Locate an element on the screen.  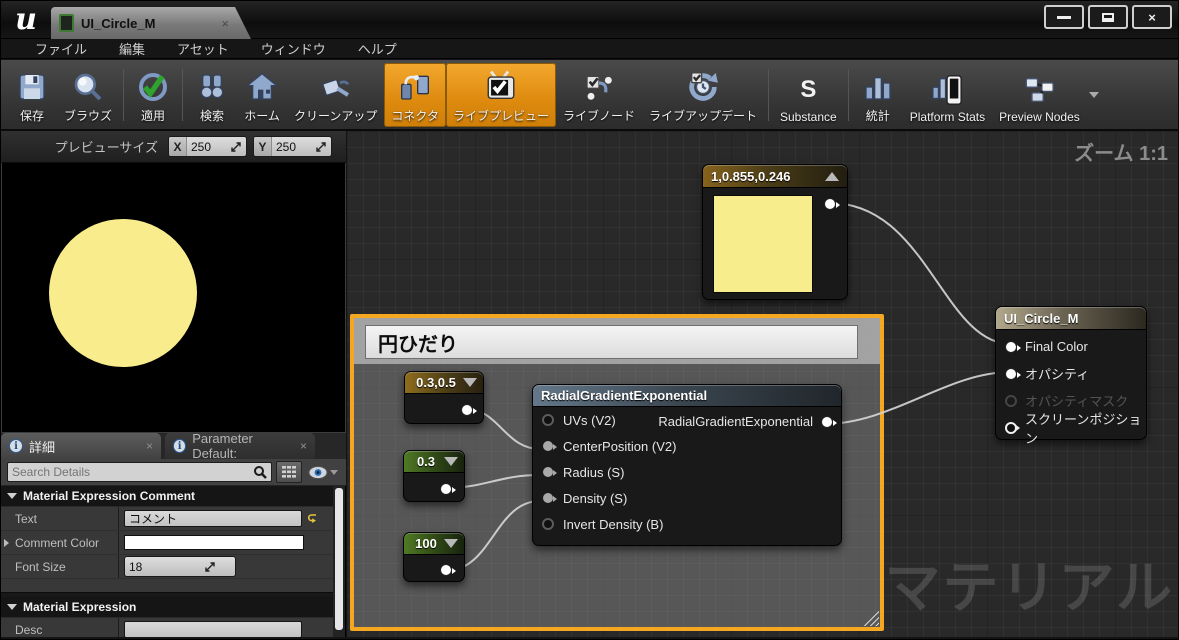
menu-help: ヘルプ is located at coordinates (377, 48).